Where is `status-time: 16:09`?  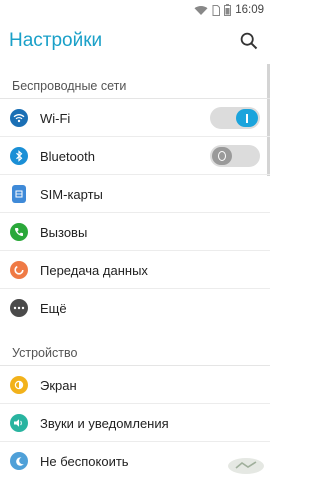 status-time: 16:09 is located at coordinates (249, 10).